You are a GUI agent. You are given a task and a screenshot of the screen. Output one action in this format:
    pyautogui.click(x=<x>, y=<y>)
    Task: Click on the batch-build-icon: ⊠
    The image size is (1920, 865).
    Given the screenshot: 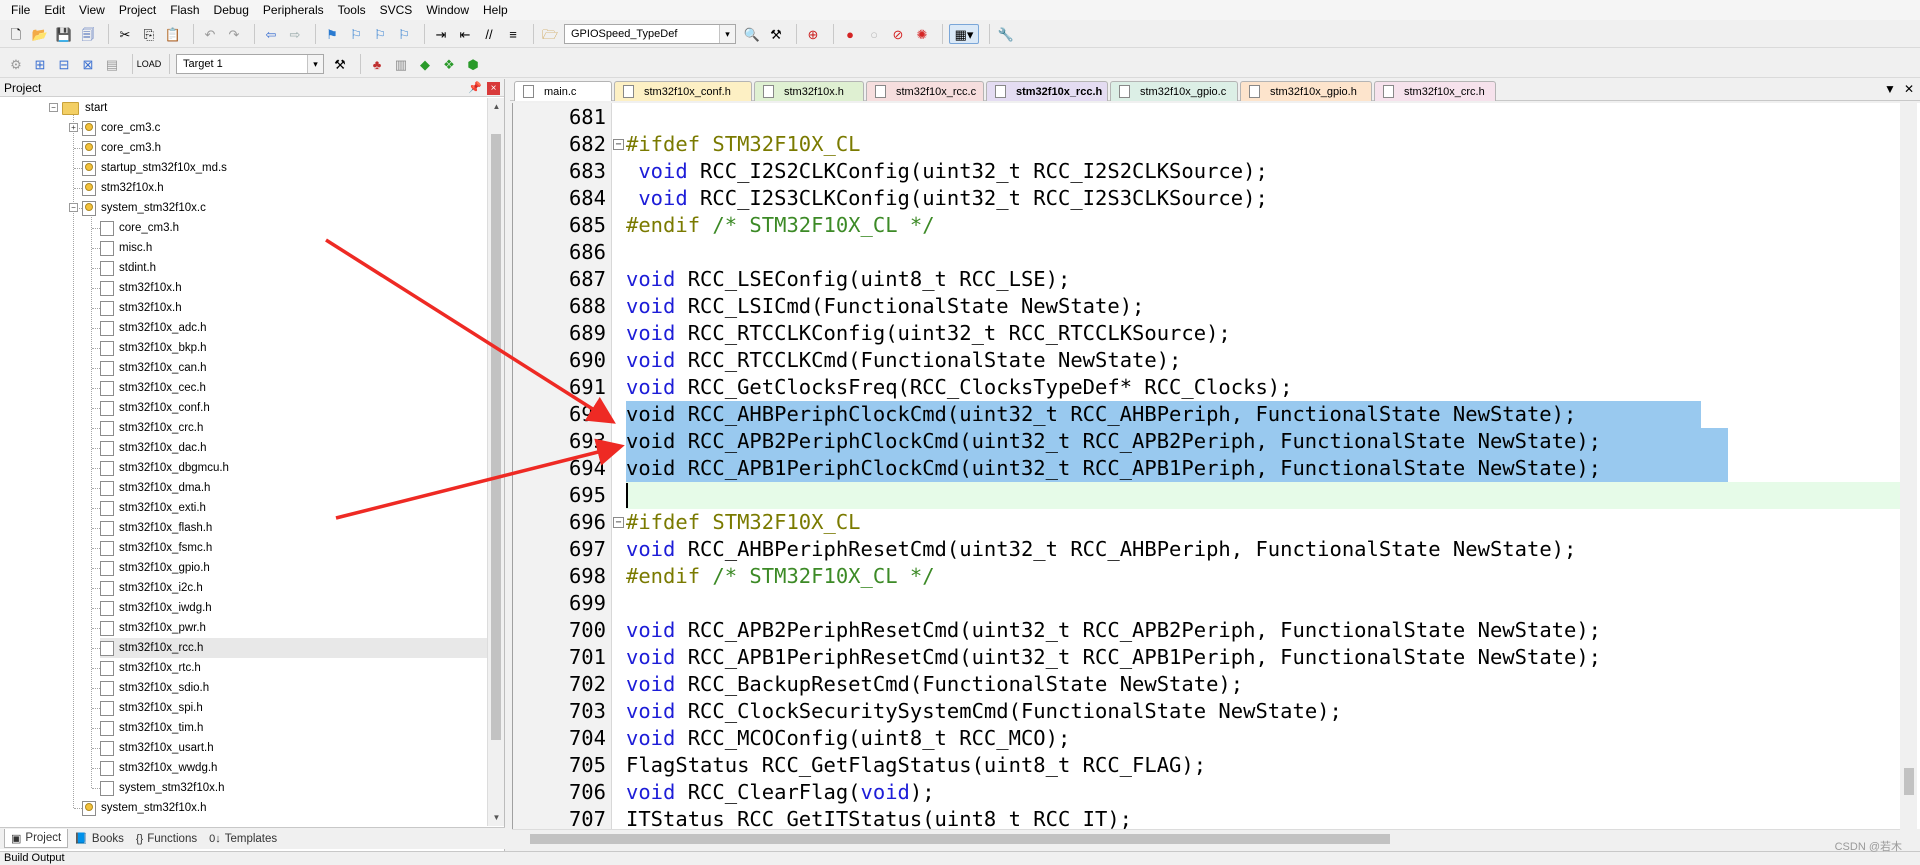 What is the action you would take?
    pyautogui.click(x=88, y=64)
    